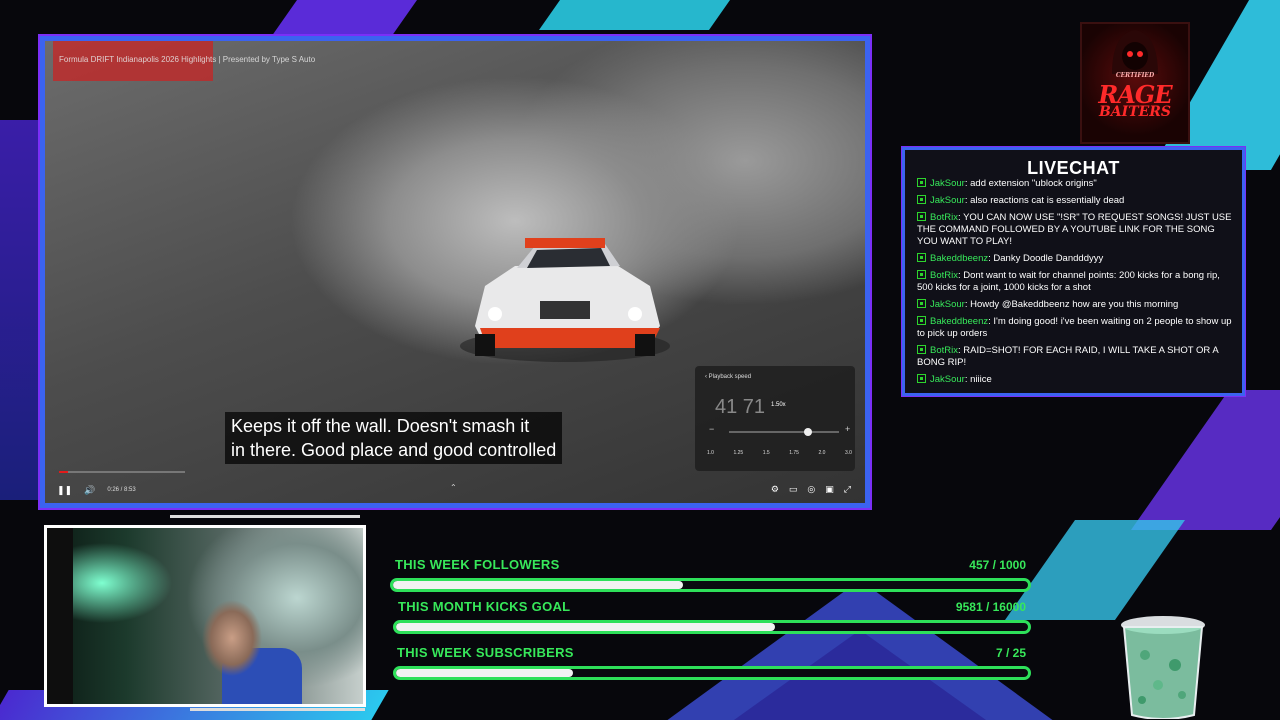  What do you see at coordinates (710, 453) in the screenshot?
I see `speed-preset-chip: 1.0` at bounding box center [710, 453].